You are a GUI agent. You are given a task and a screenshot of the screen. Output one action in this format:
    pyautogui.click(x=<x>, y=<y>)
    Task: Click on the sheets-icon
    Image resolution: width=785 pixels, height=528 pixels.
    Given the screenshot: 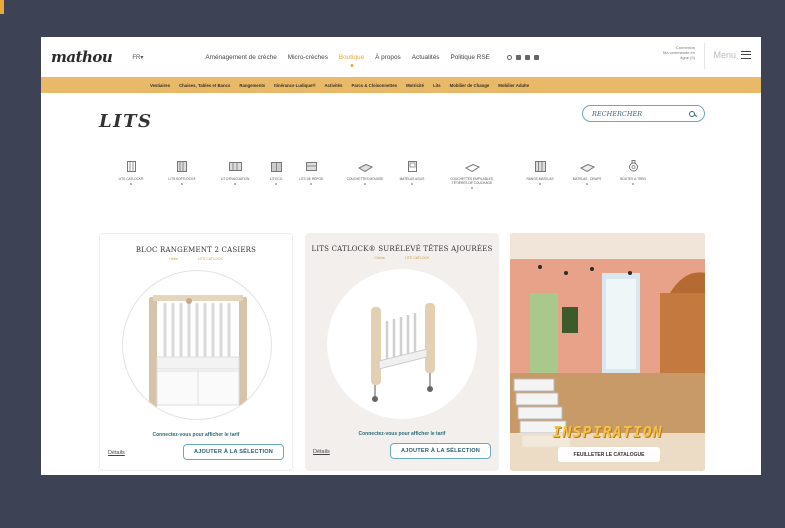 What is the action you would take?
    pyautogui.click(x=587, y=166)
    